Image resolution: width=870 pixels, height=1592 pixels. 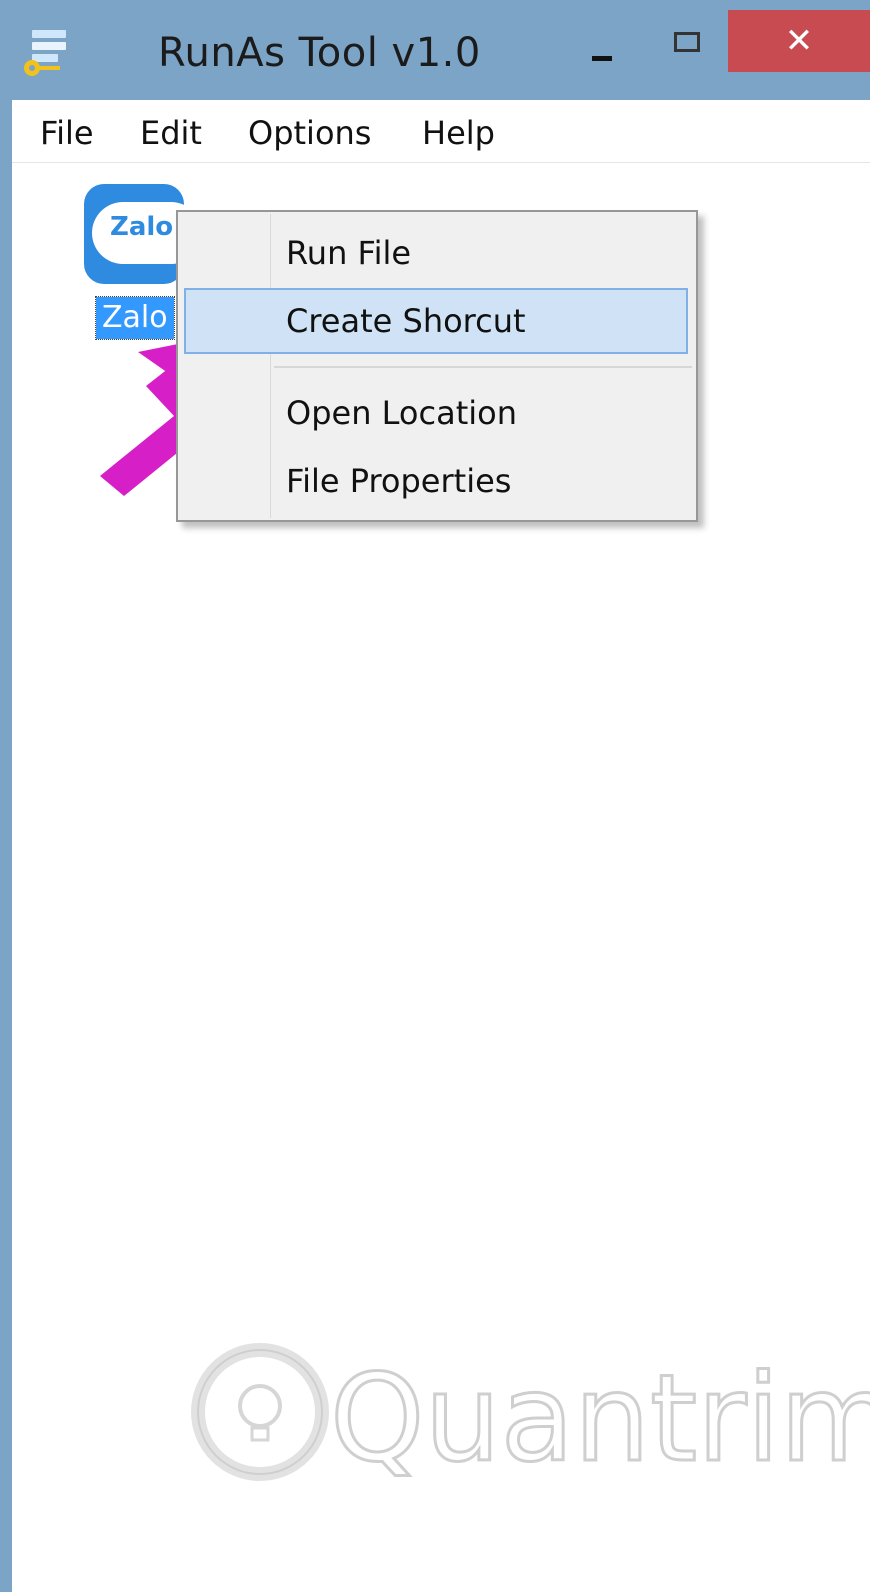 What do you see at coordinates (349, 253) in the screenshot?
I see `menu-item-label: Run File` at bounding box center [349, 253].